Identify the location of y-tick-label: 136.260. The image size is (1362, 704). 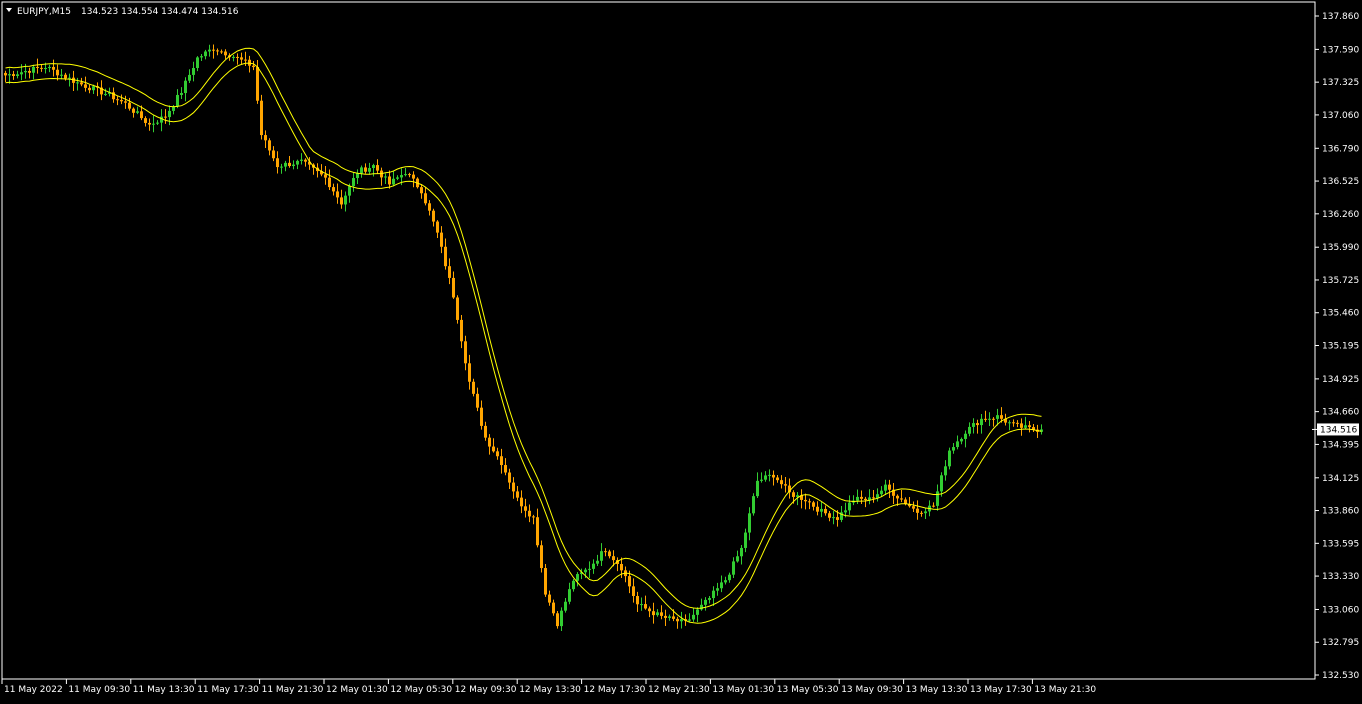
(1340, 215).